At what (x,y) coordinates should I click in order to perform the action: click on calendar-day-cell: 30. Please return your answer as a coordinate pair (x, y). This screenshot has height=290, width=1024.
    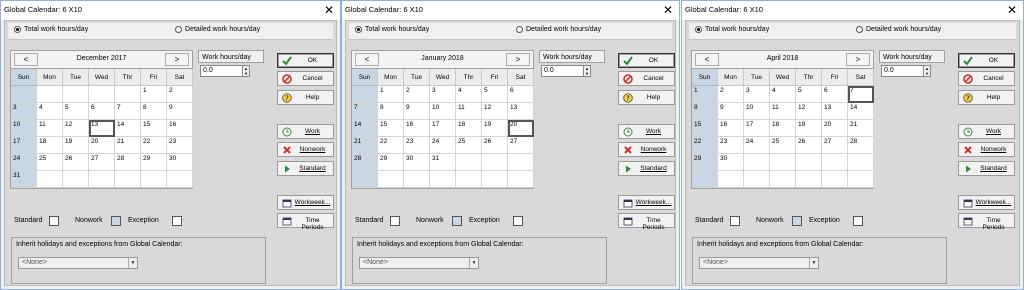
    Looking at the image, I should click on (180, 162).